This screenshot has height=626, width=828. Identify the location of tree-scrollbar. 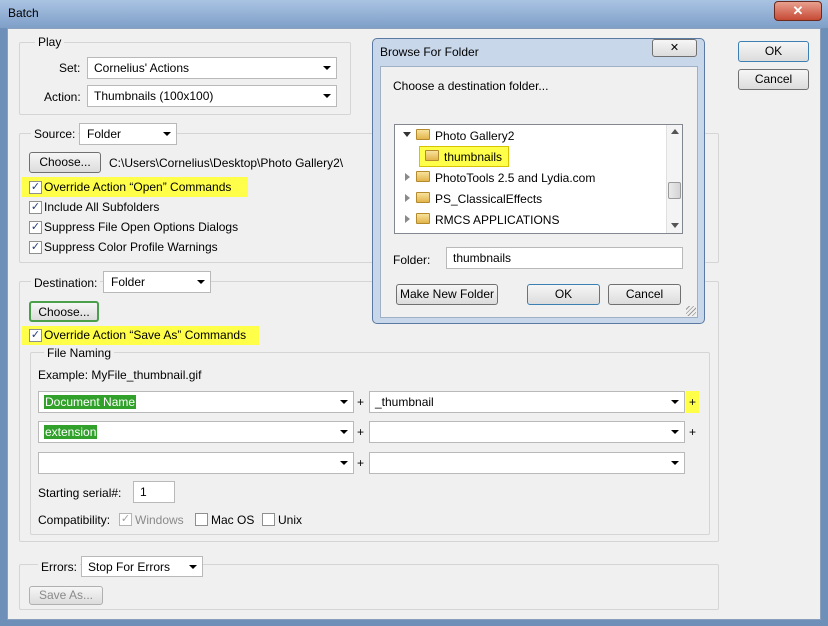
(674, 179).